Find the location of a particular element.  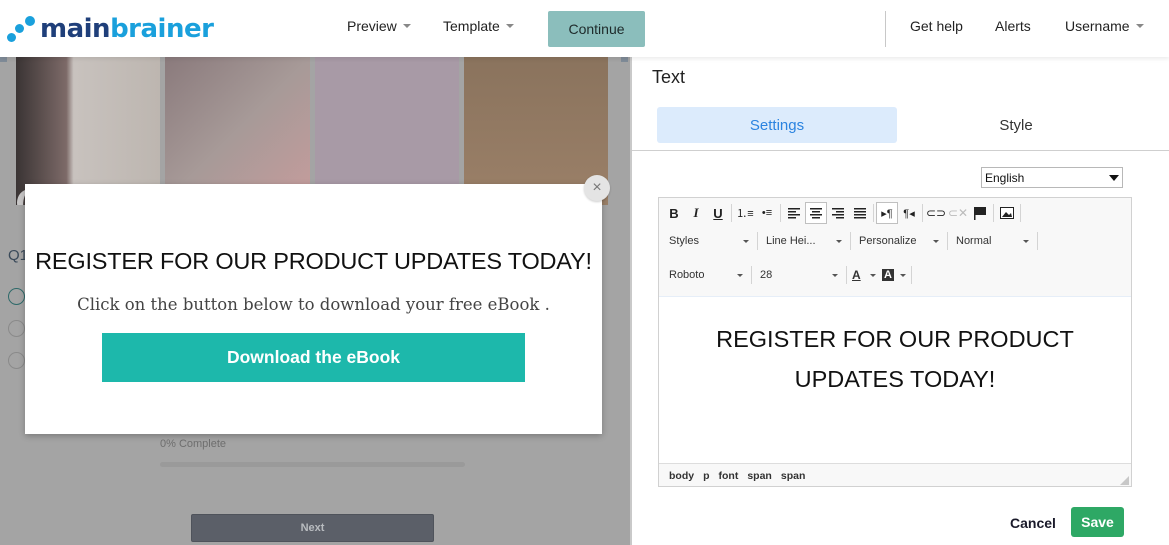

unlink-icon: ⊂✕ is located at coordinates (958, 213).